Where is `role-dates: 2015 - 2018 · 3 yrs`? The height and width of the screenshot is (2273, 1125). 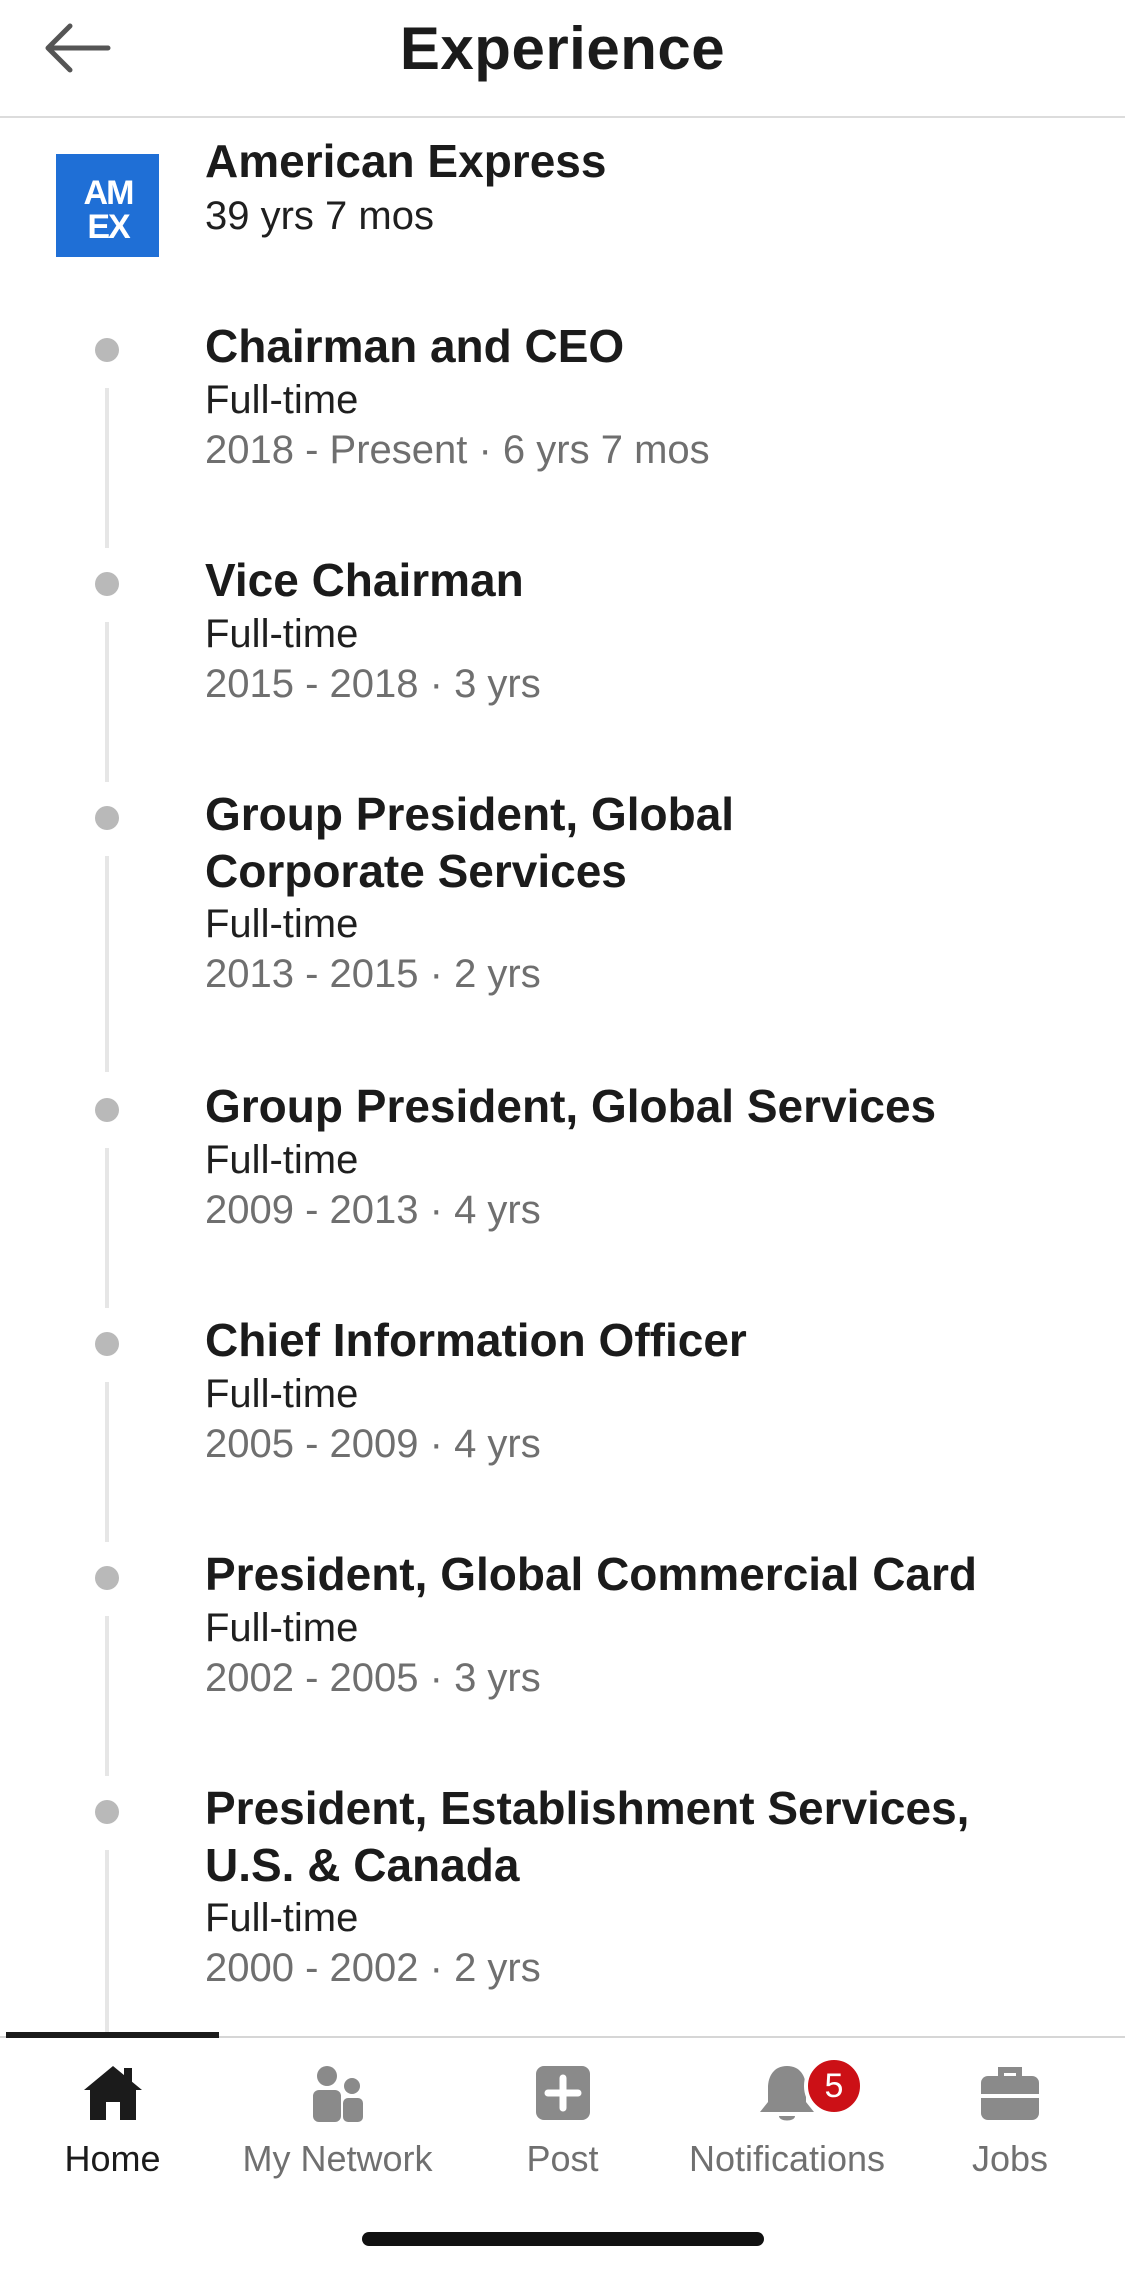
role-dates: 2015 - 2018 · 3 yrs is located at coordinates (373, 684).